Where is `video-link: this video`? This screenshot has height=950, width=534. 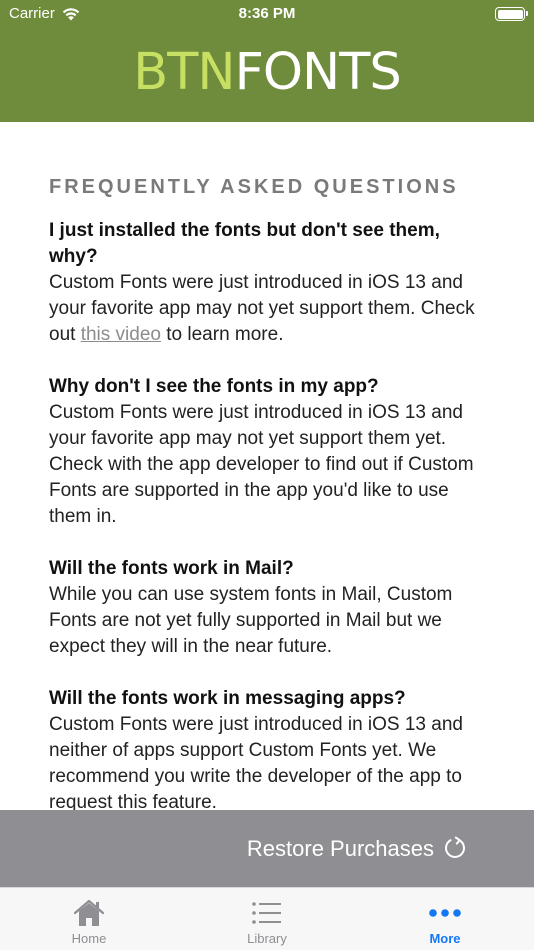 video-link: this video is located at coordinates (121, 334).